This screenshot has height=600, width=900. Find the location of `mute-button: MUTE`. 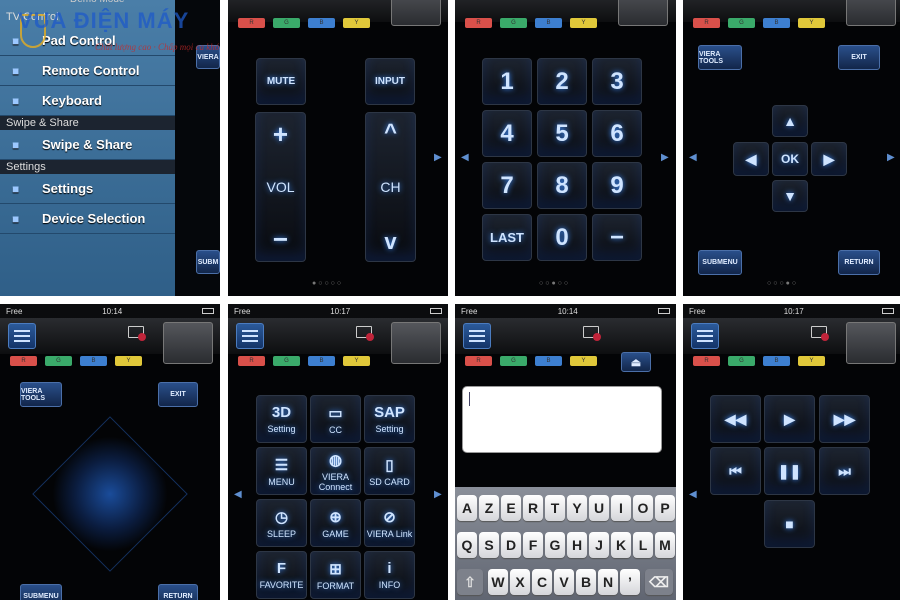

mute-button: MUTE is located at coordinates (281, 81).